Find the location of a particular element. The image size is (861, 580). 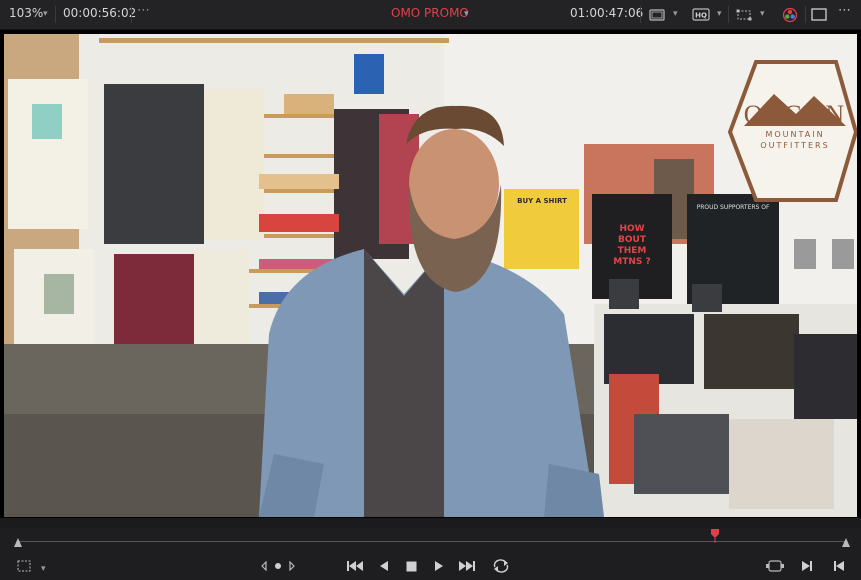

safe-area-icon is located at coordinates (24, 566).